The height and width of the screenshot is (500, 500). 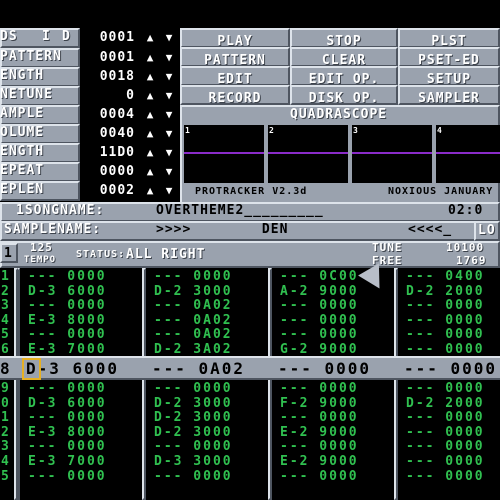 What do you see at coordinates (344, 76) in the screenshot?
I see `button-edit-op-: EDIT OP.` at bounding box center [344, 76].